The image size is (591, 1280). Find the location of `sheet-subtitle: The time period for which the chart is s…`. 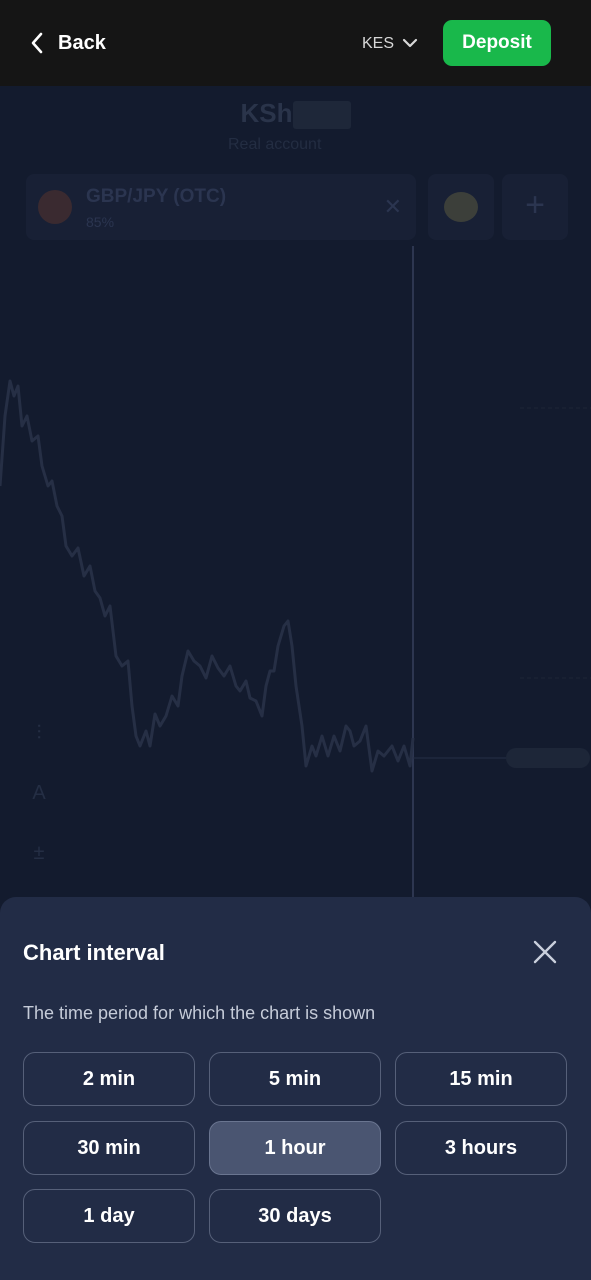

sheet-subtitle: The time period for which the chart is s… is located at coordinates (199, 1013).